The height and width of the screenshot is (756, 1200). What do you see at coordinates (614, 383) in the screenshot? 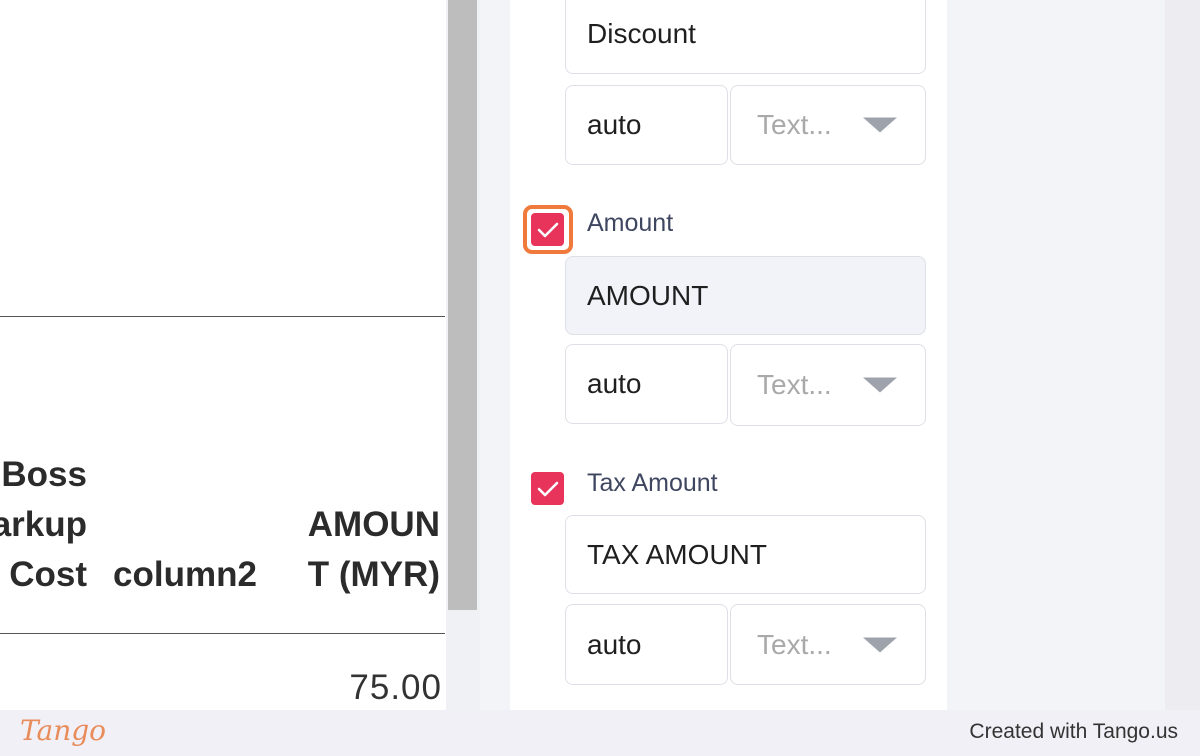
I see `amount-width-value: auto` at bounding box center [614, 383].